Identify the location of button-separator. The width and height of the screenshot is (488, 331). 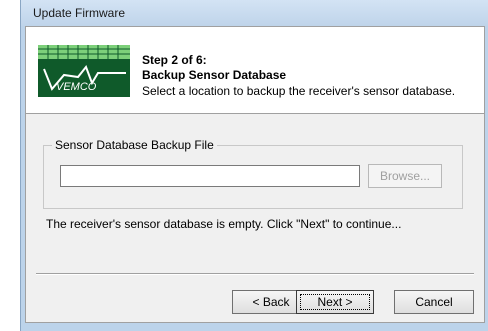
(255, 274).